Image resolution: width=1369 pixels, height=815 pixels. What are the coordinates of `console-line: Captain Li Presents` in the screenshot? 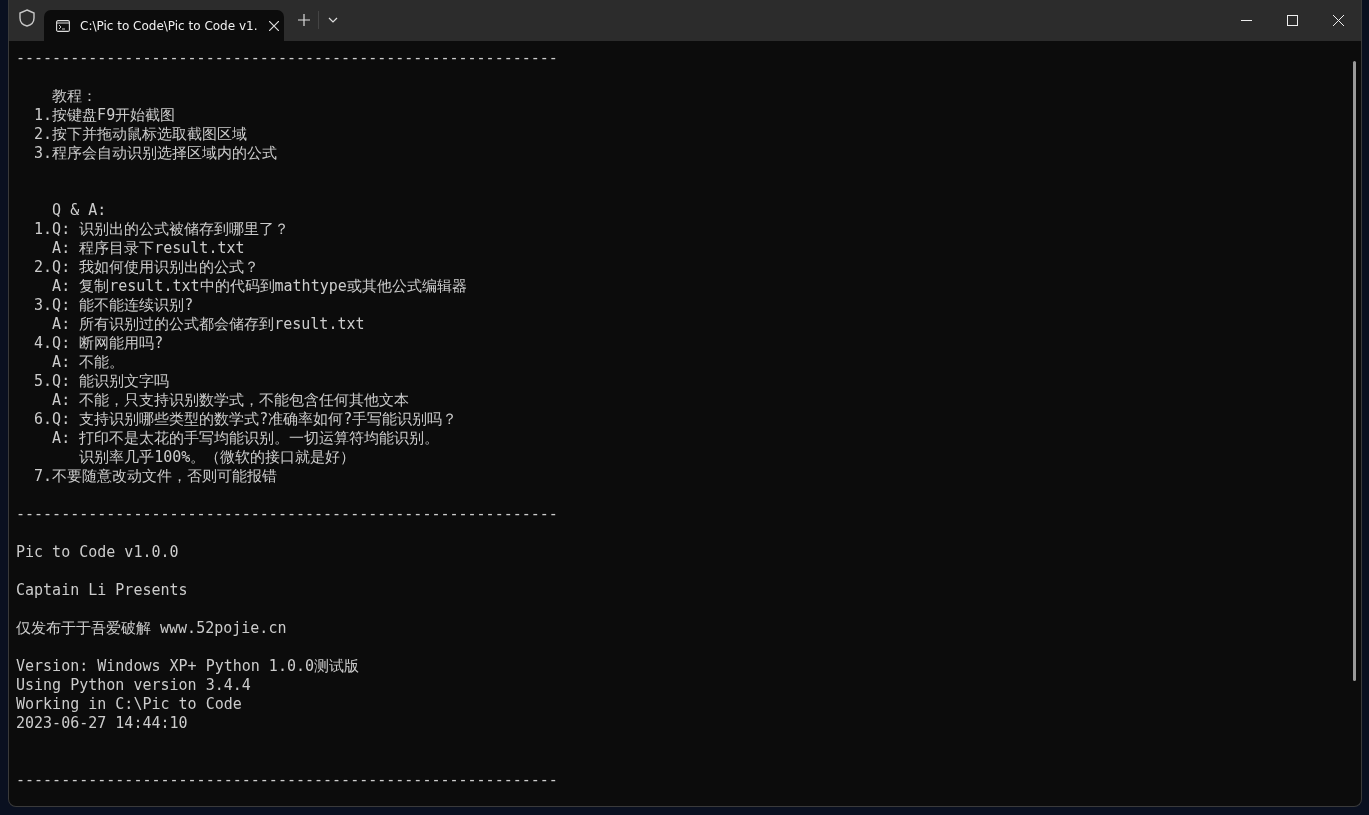 It's located at (102, 590).